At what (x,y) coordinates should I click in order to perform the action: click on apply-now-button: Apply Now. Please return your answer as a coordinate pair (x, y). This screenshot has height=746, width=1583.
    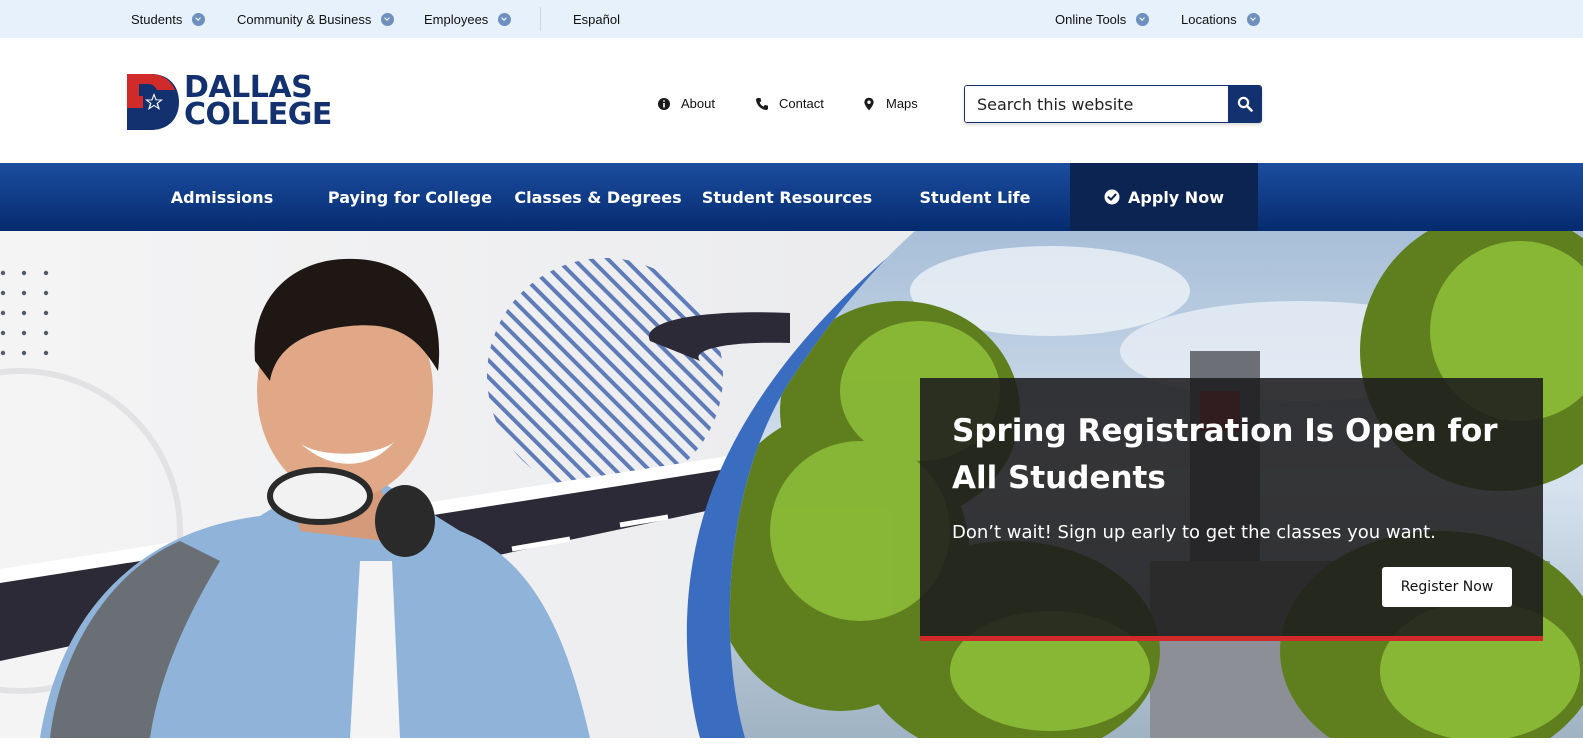
    Looking at the image, I should click on (1164, 197).